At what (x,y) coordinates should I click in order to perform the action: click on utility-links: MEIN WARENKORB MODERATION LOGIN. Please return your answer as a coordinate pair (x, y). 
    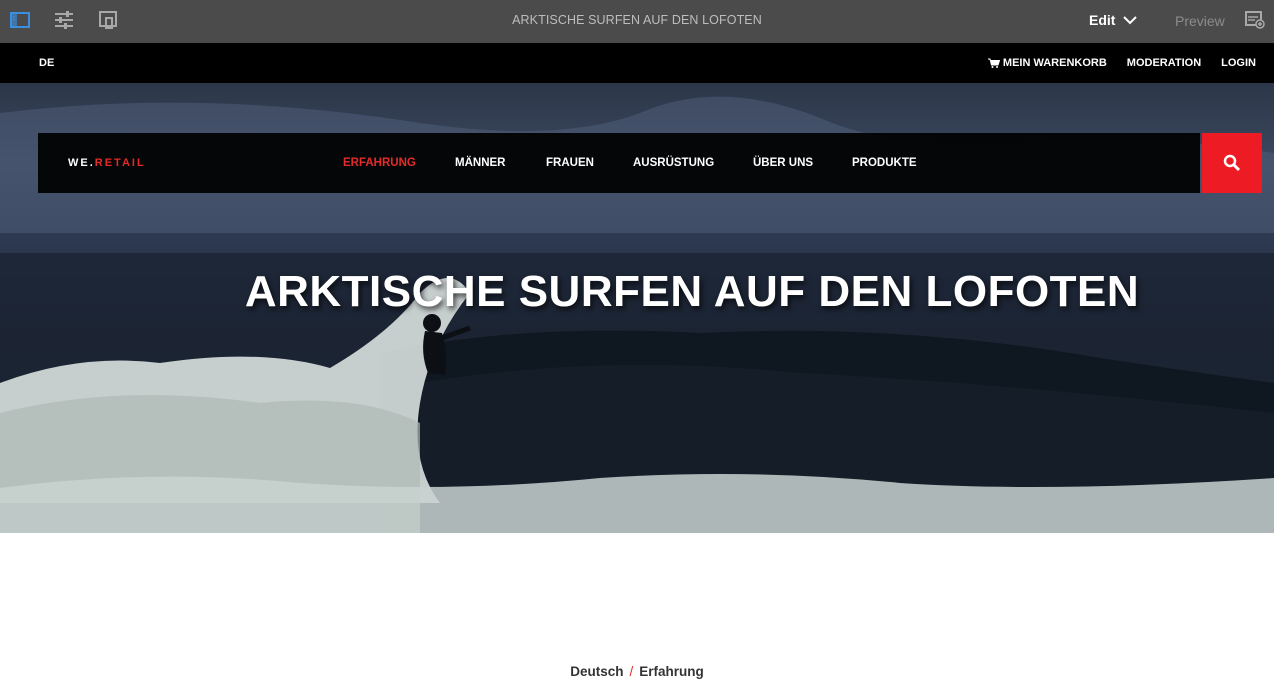
    Looking at the image, I should click on (1121, 63).